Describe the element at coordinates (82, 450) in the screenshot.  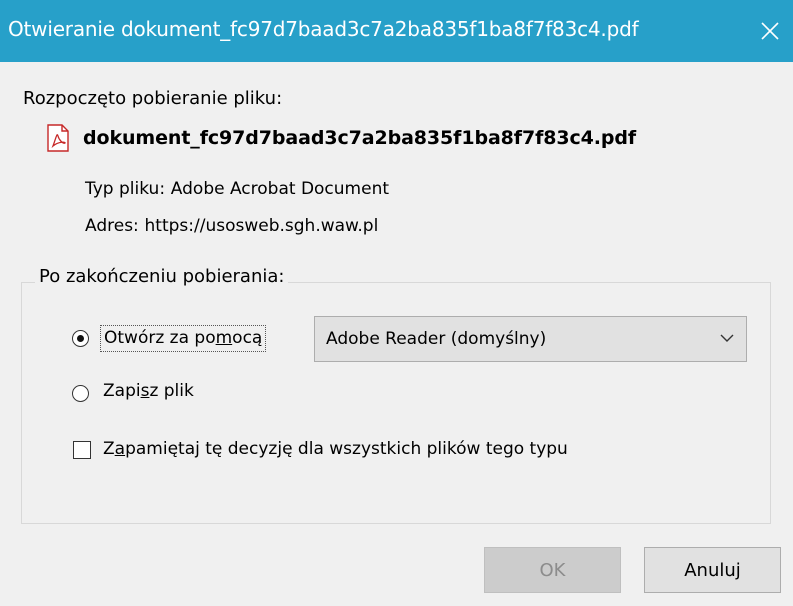
I see `remember-decision-checkbox` at that location.